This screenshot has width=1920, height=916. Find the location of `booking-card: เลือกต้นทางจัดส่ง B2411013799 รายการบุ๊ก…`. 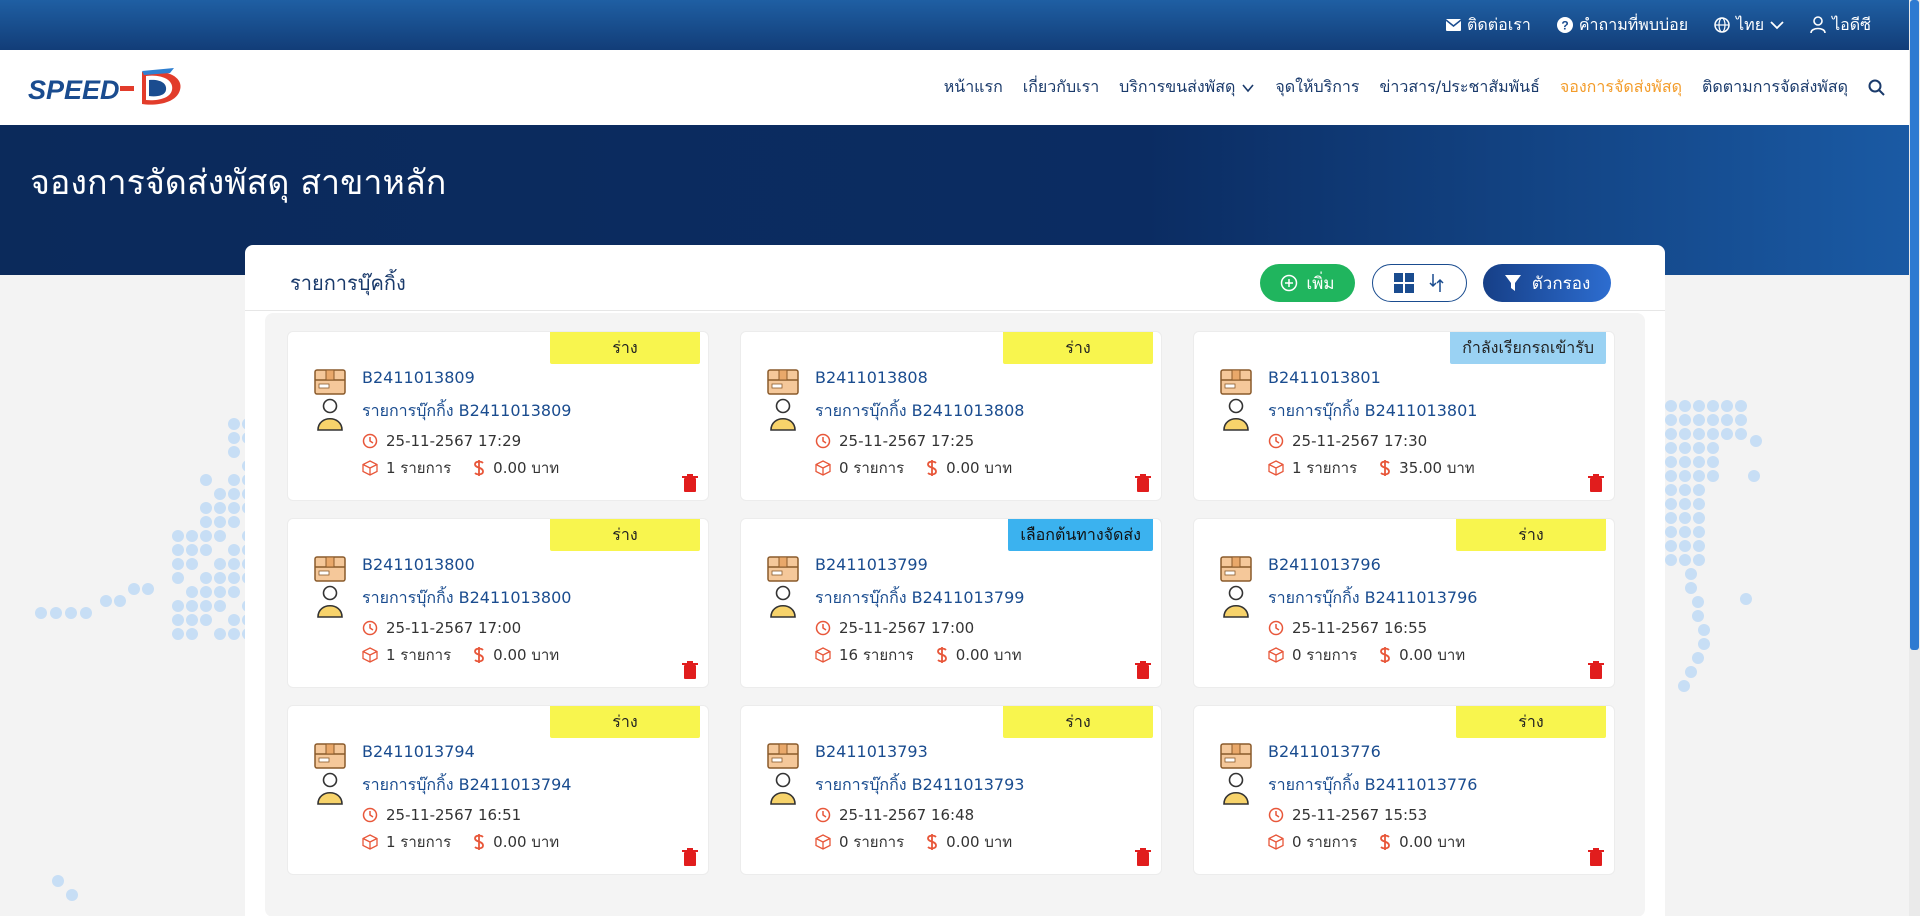

booking-card: เลือกต้นทางจัดส่ง B2411013799 รายการบุ๊ก… is located at coordinates (951, 603).